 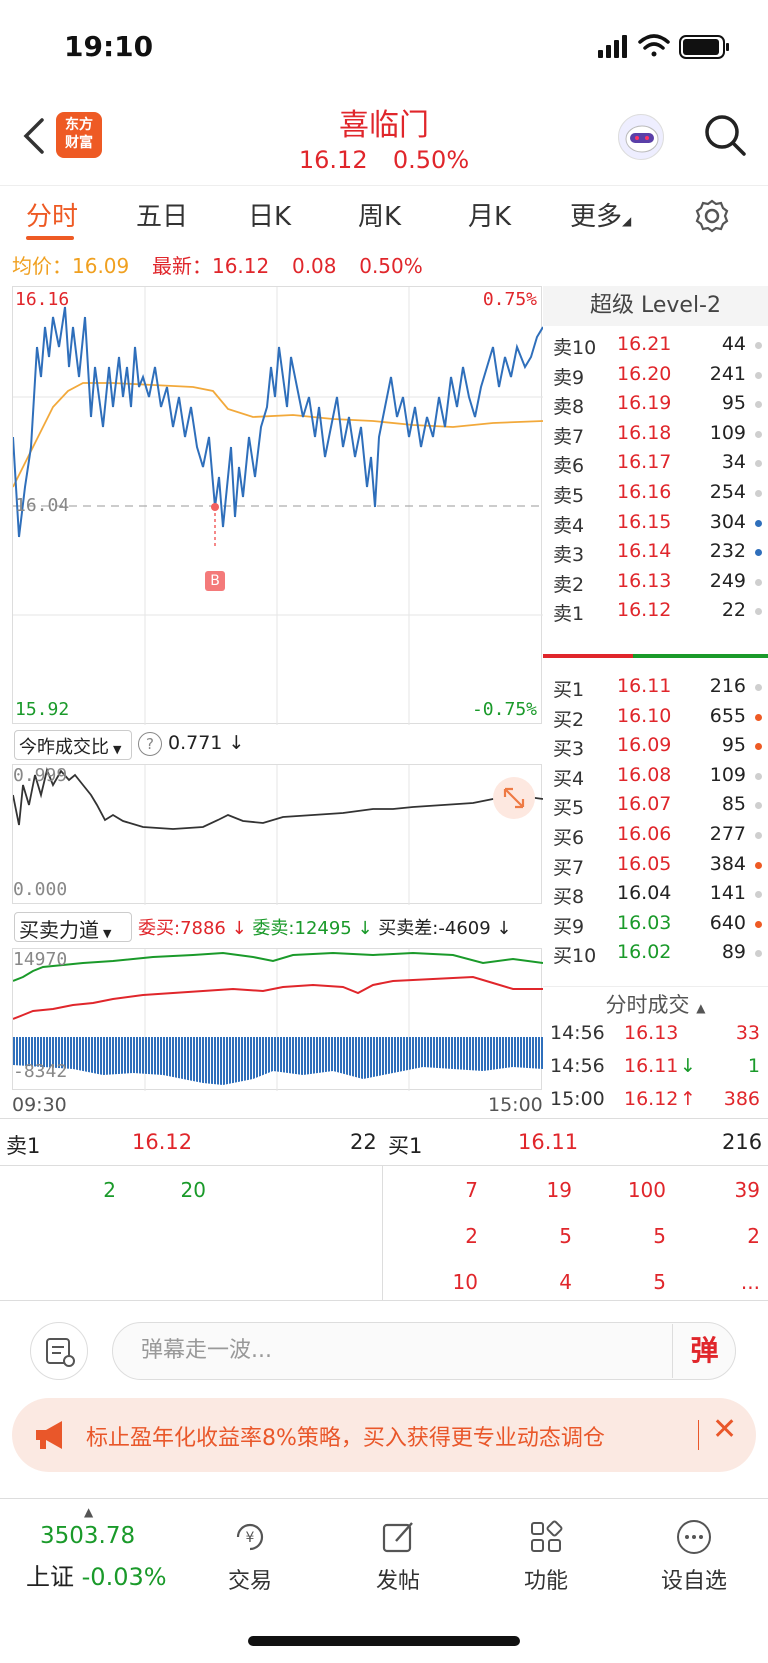 I want to click on buy-marker-dot, so click(x=215, y=507).